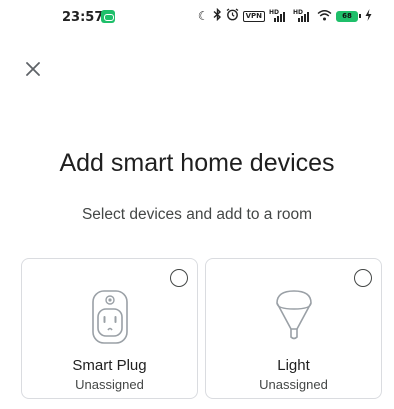 This screenshot has width=394, height=409. Describe the element at coordinates (197, 163) in the screenshot. I see `page-title: Add smart home devices` at that location.